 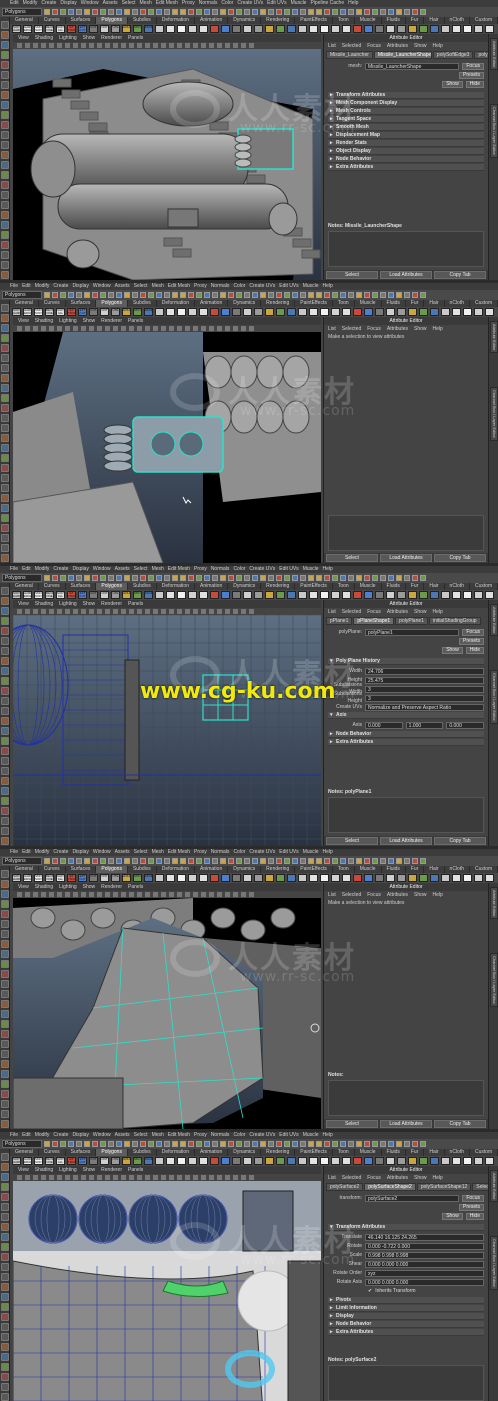 What do you see at coordinates (137, 878) in the screenshot?
I see `shelf-tool-icon: SPLIT` at bounding box center [137, 878].